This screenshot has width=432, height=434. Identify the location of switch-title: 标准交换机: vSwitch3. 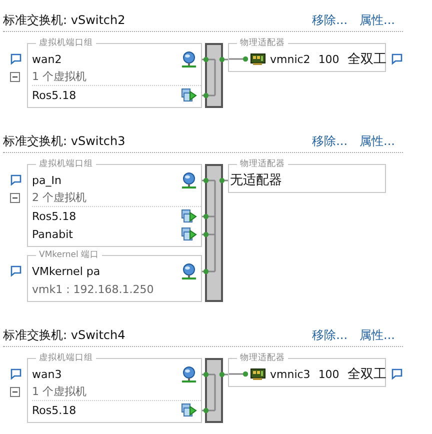
(64, 141).